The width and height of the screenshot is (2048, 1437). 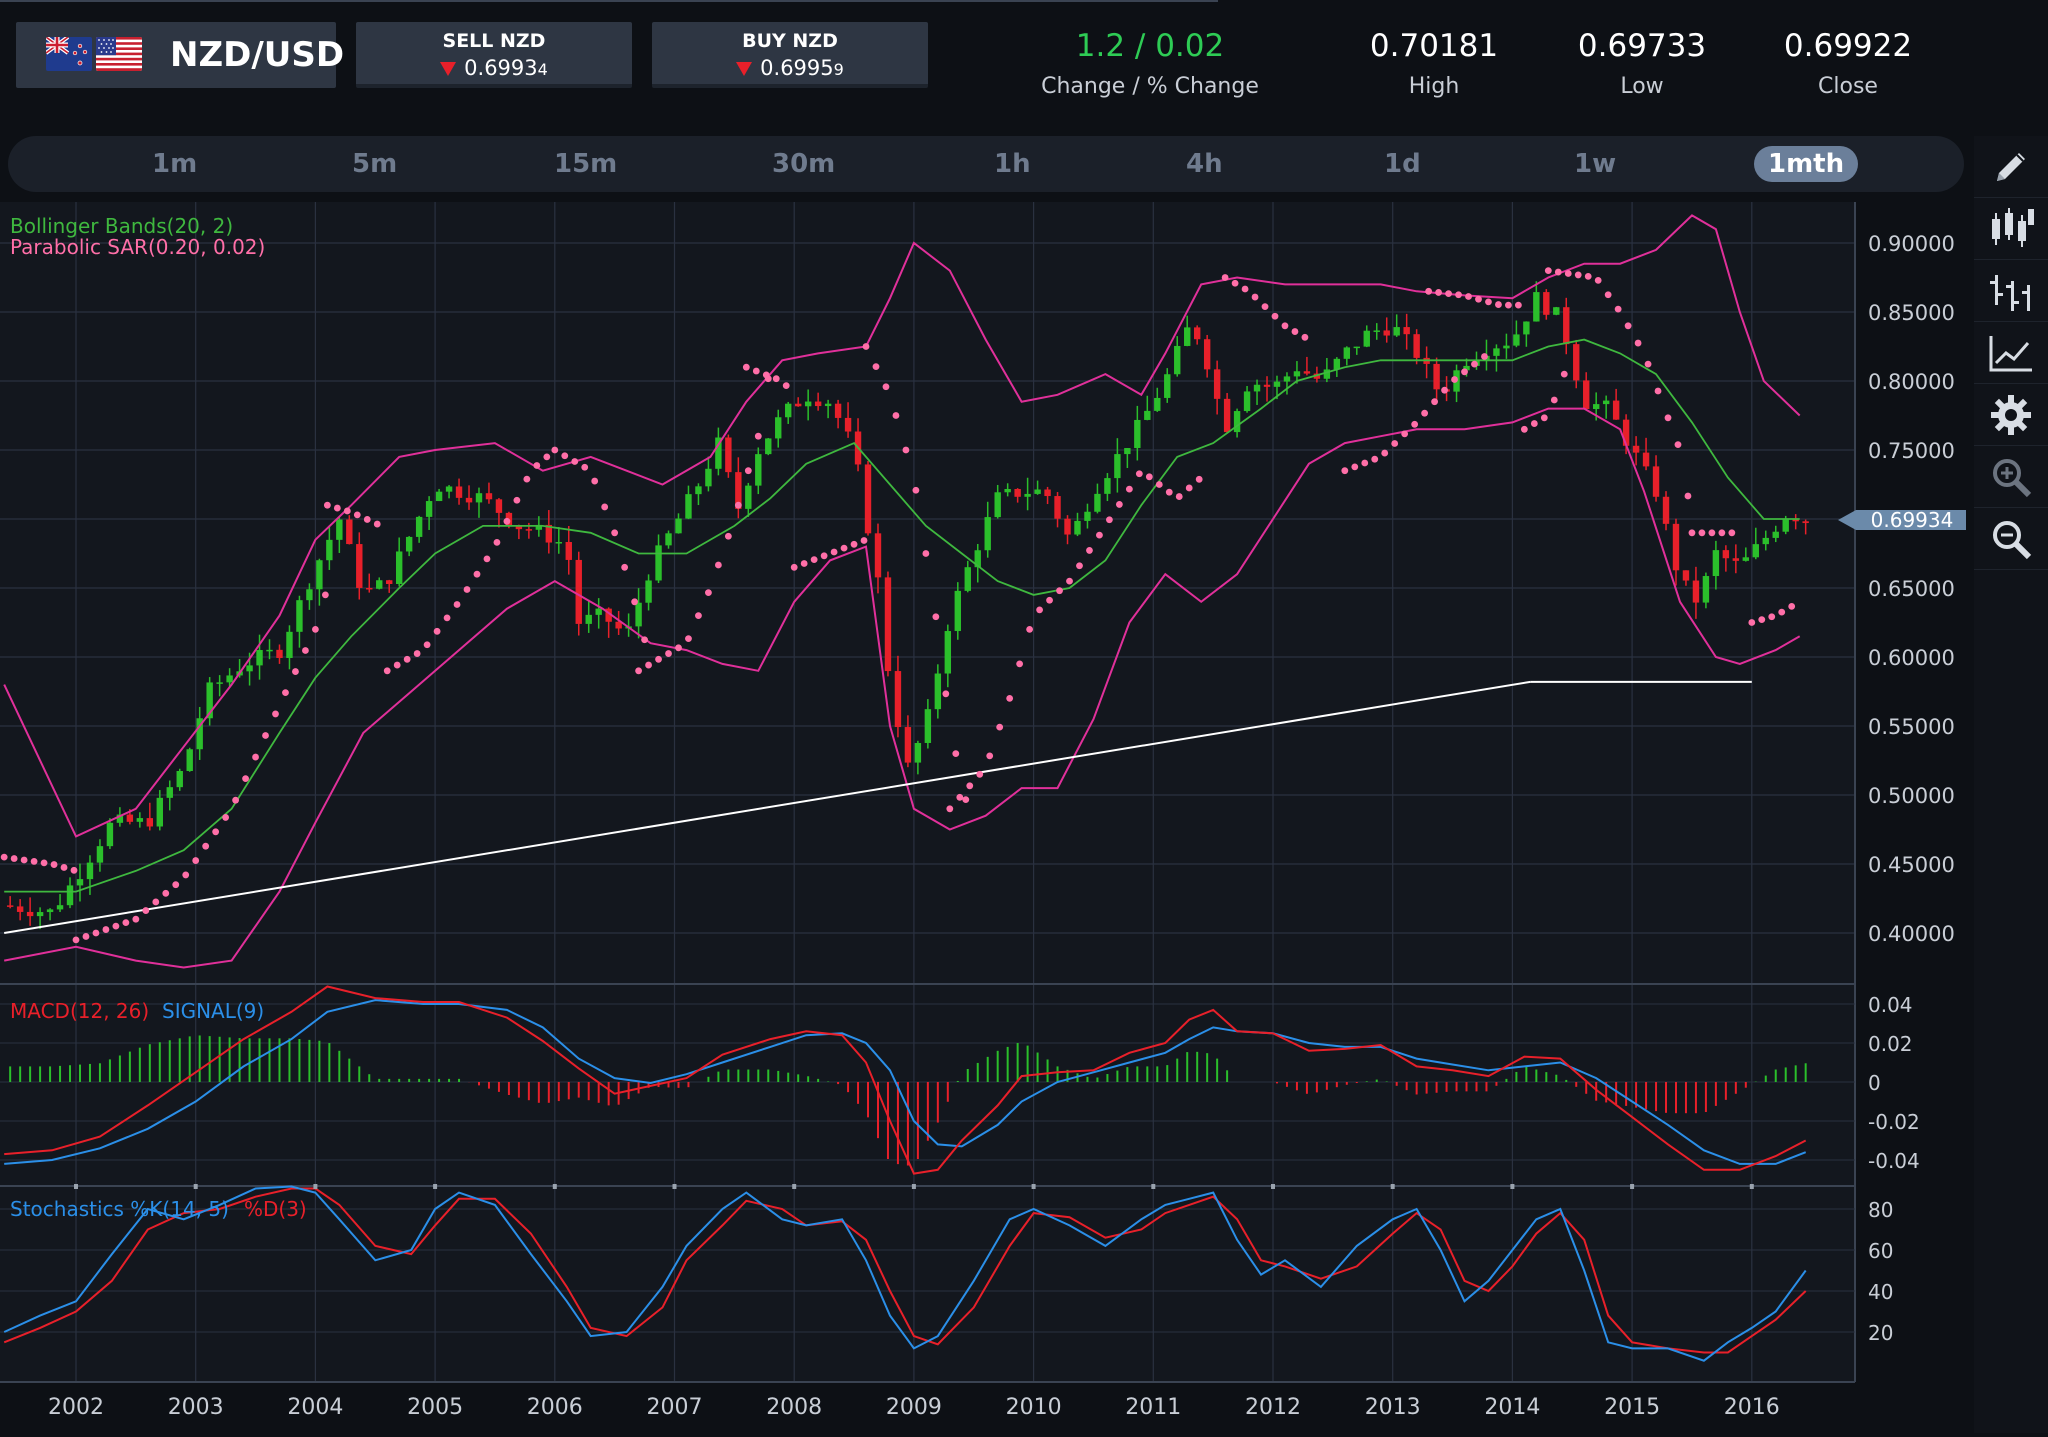 What do you see at coordinates (494, 55) in the screenshot?
I see `sell-button: SELL NZD 0.69934` at bounding box center [494, 55].